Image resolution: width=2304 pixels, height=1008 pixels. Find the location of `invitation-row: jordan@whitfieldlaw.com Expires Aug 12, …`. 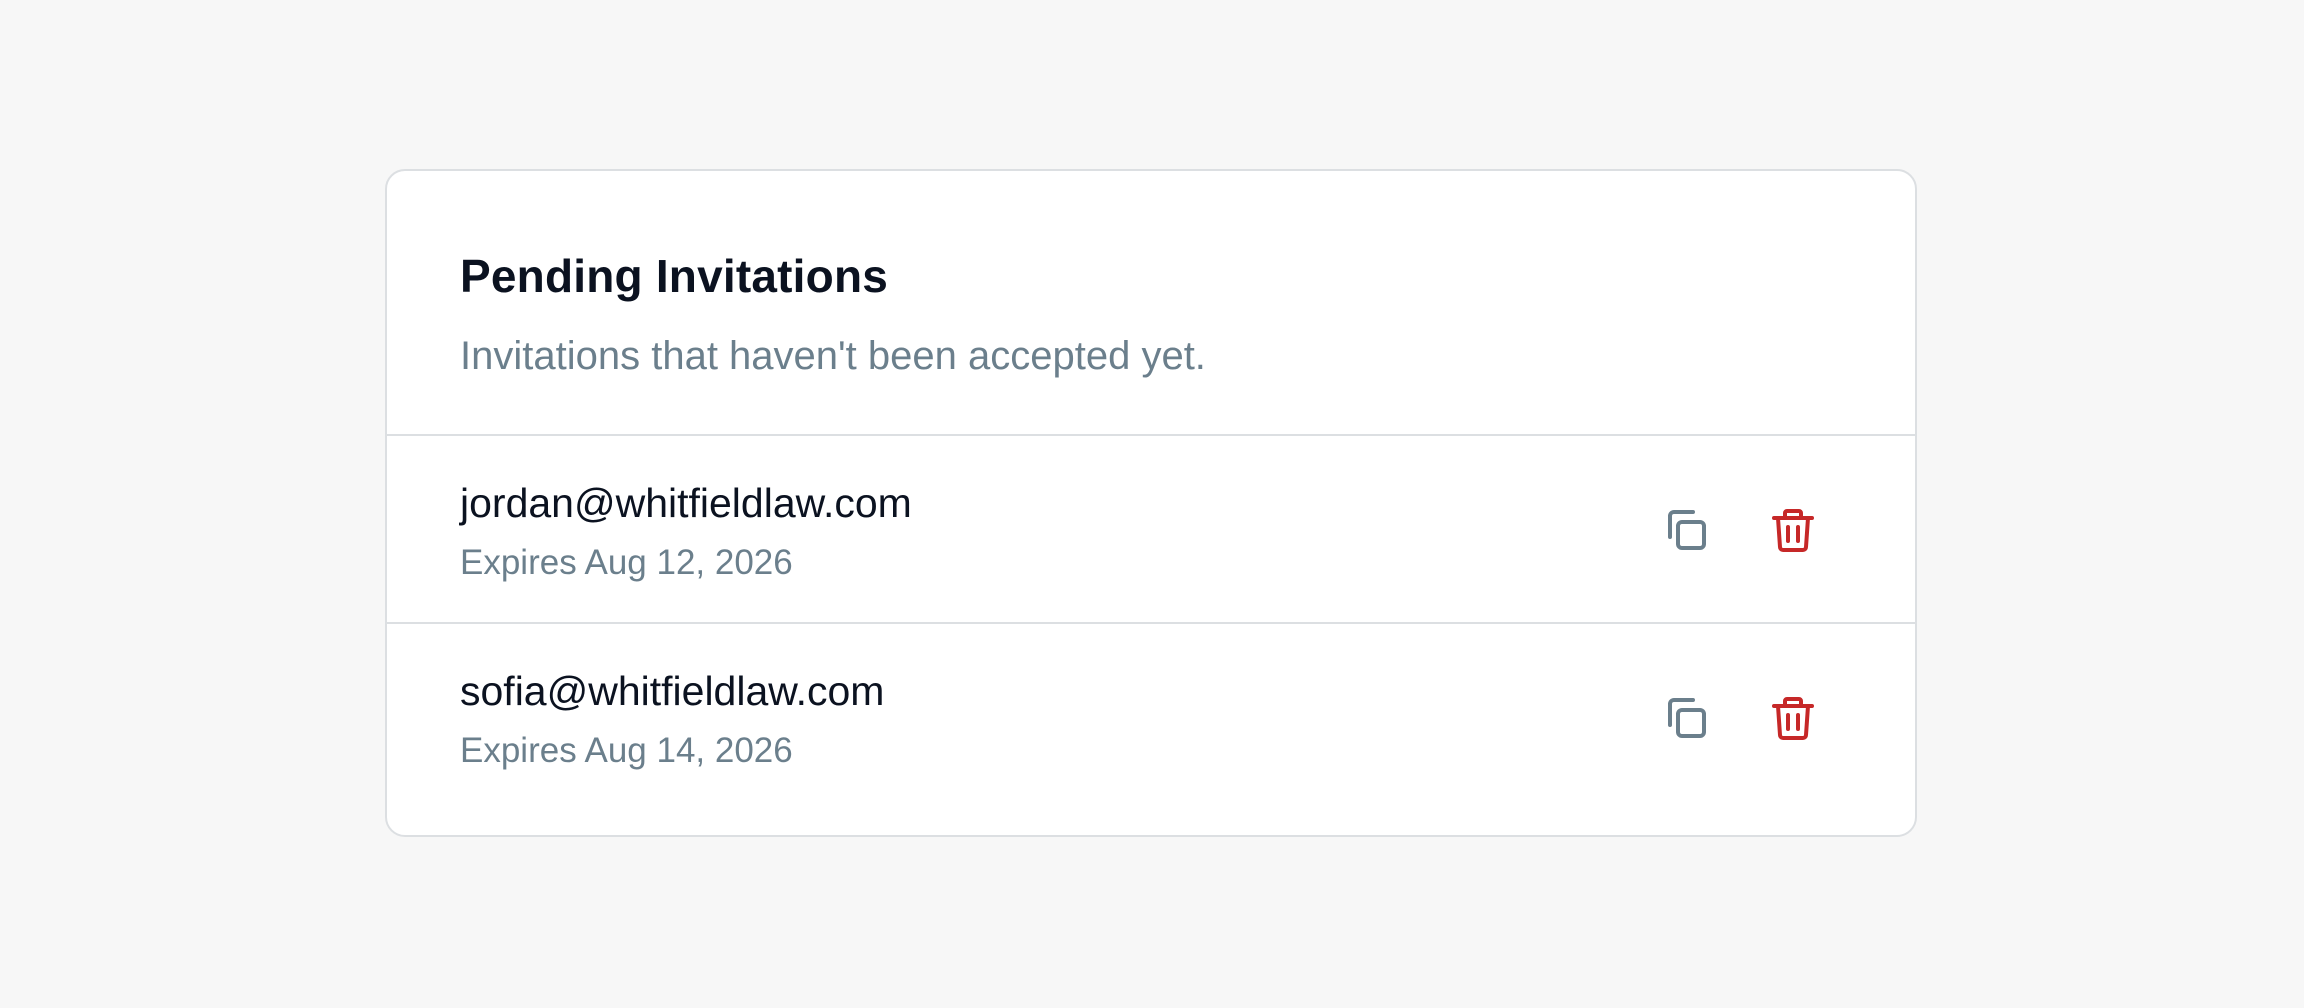

invitation-row: jordan@whitfieldlaw.com Expires Aug 12, … is located at coordinates (1151, 530).